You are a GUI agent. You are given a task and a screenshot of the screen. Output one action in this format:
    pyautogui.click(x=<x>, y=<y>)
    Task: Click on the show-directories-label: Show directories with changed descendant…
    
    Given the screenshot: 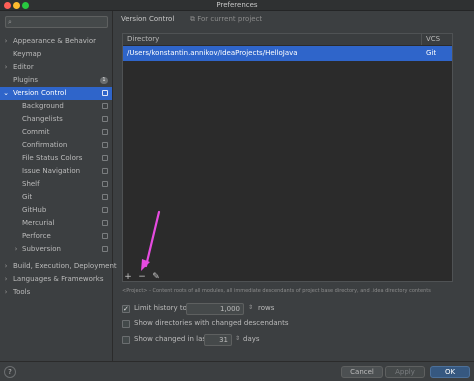 What is the action you would take?
    pyautogui.click(x=211, y=323)
    